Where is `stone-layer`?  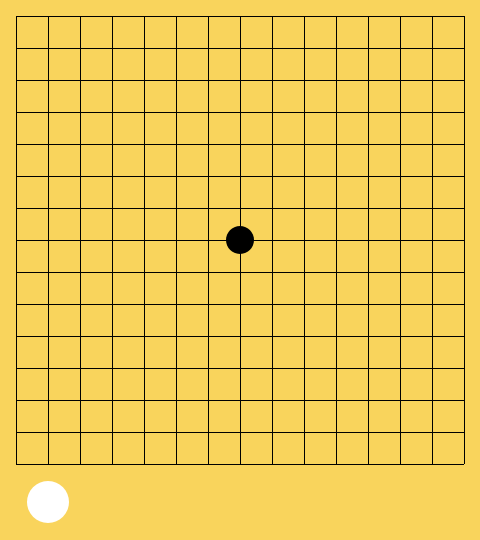
stone-layer is located at coordinates (240, 240).